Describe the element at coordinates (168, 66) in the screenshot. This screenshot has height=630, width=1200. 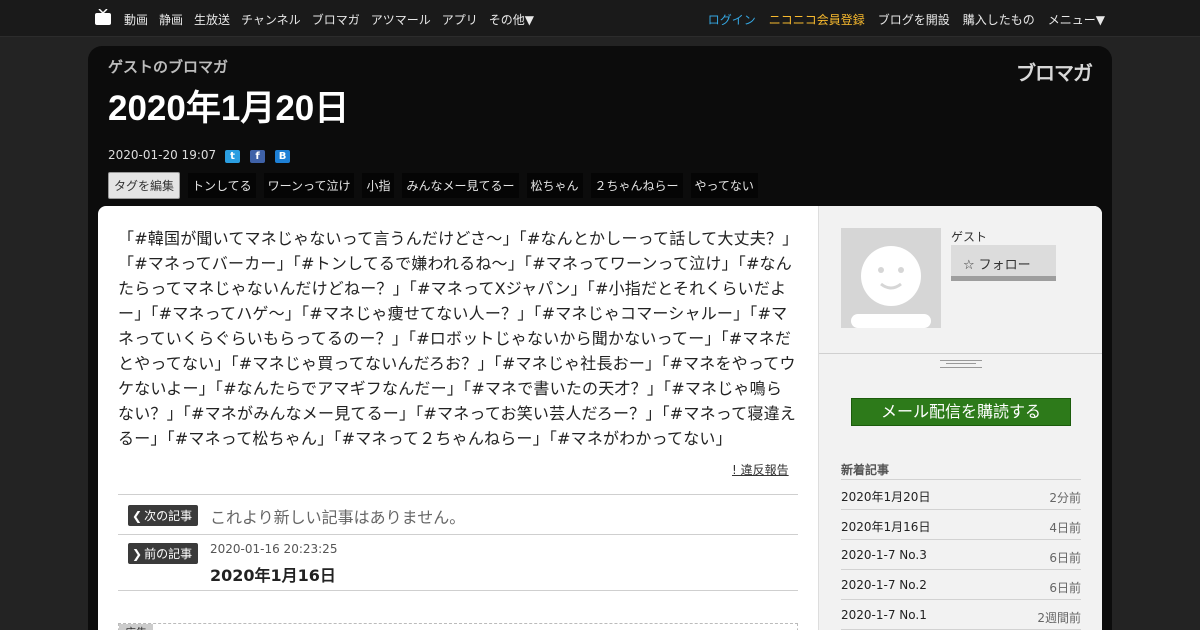
I see `blog-name: ゲストのブロマガ` at that location.